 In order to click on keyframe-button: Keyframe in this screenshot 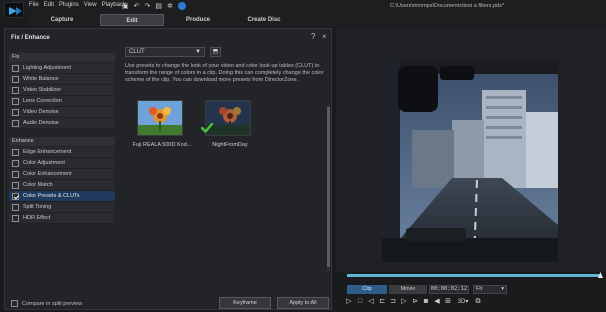, I will do `click(245, 303)`.